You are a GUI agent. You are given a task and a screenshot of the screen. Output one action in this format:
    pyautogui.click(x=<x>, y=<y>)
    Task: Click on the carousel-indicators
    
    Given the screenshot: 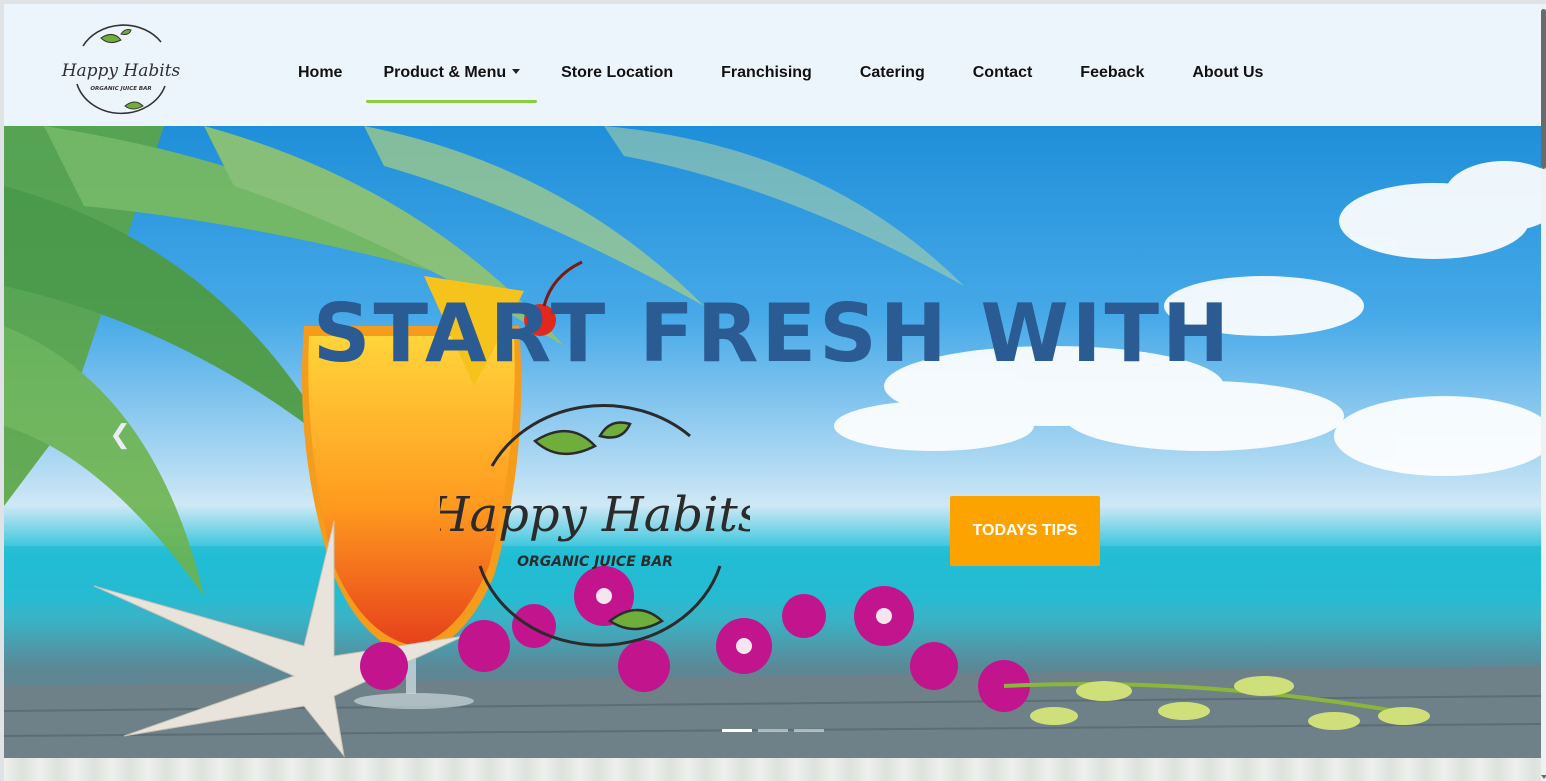 What is the action you would take?
    pyautogui.click(x=773, y=730)
    